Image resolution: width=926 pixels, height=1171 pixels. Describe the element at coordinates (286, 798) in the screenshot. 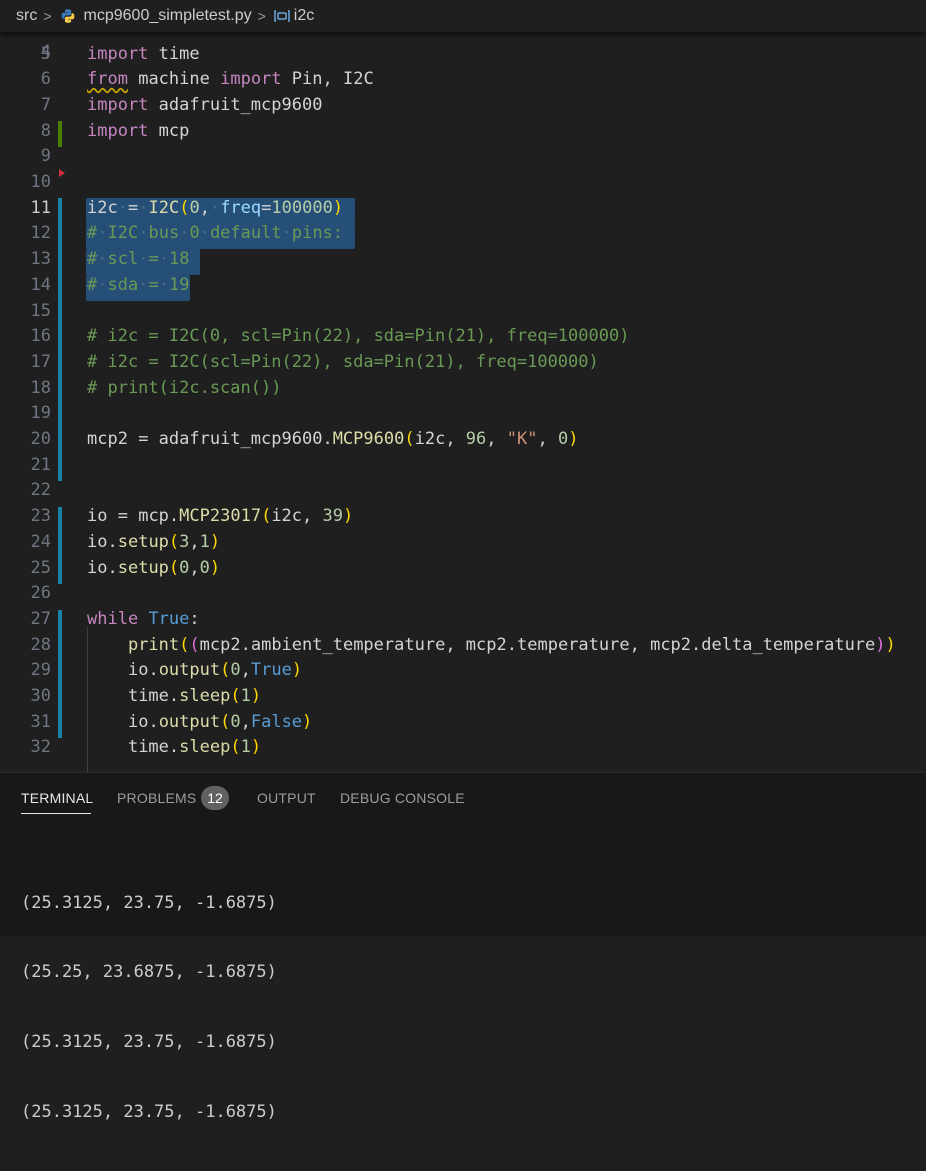

I see `tab-output: OUTPUT` at that location.